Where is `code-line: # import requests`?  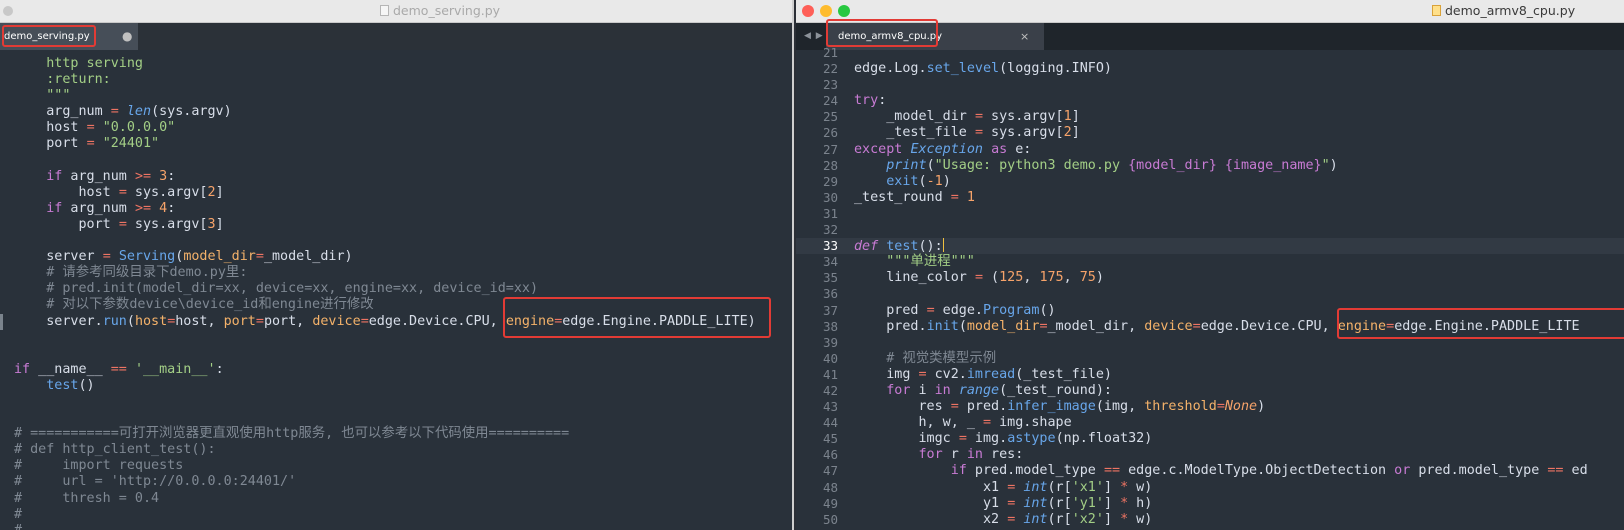
code-line: # import requests is located at coordinates (396, 466).